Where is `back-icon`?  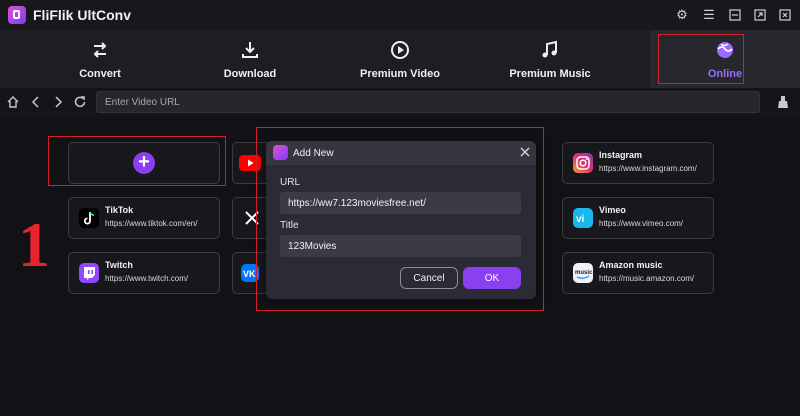 back-icon is located at coordinates (36, 102).